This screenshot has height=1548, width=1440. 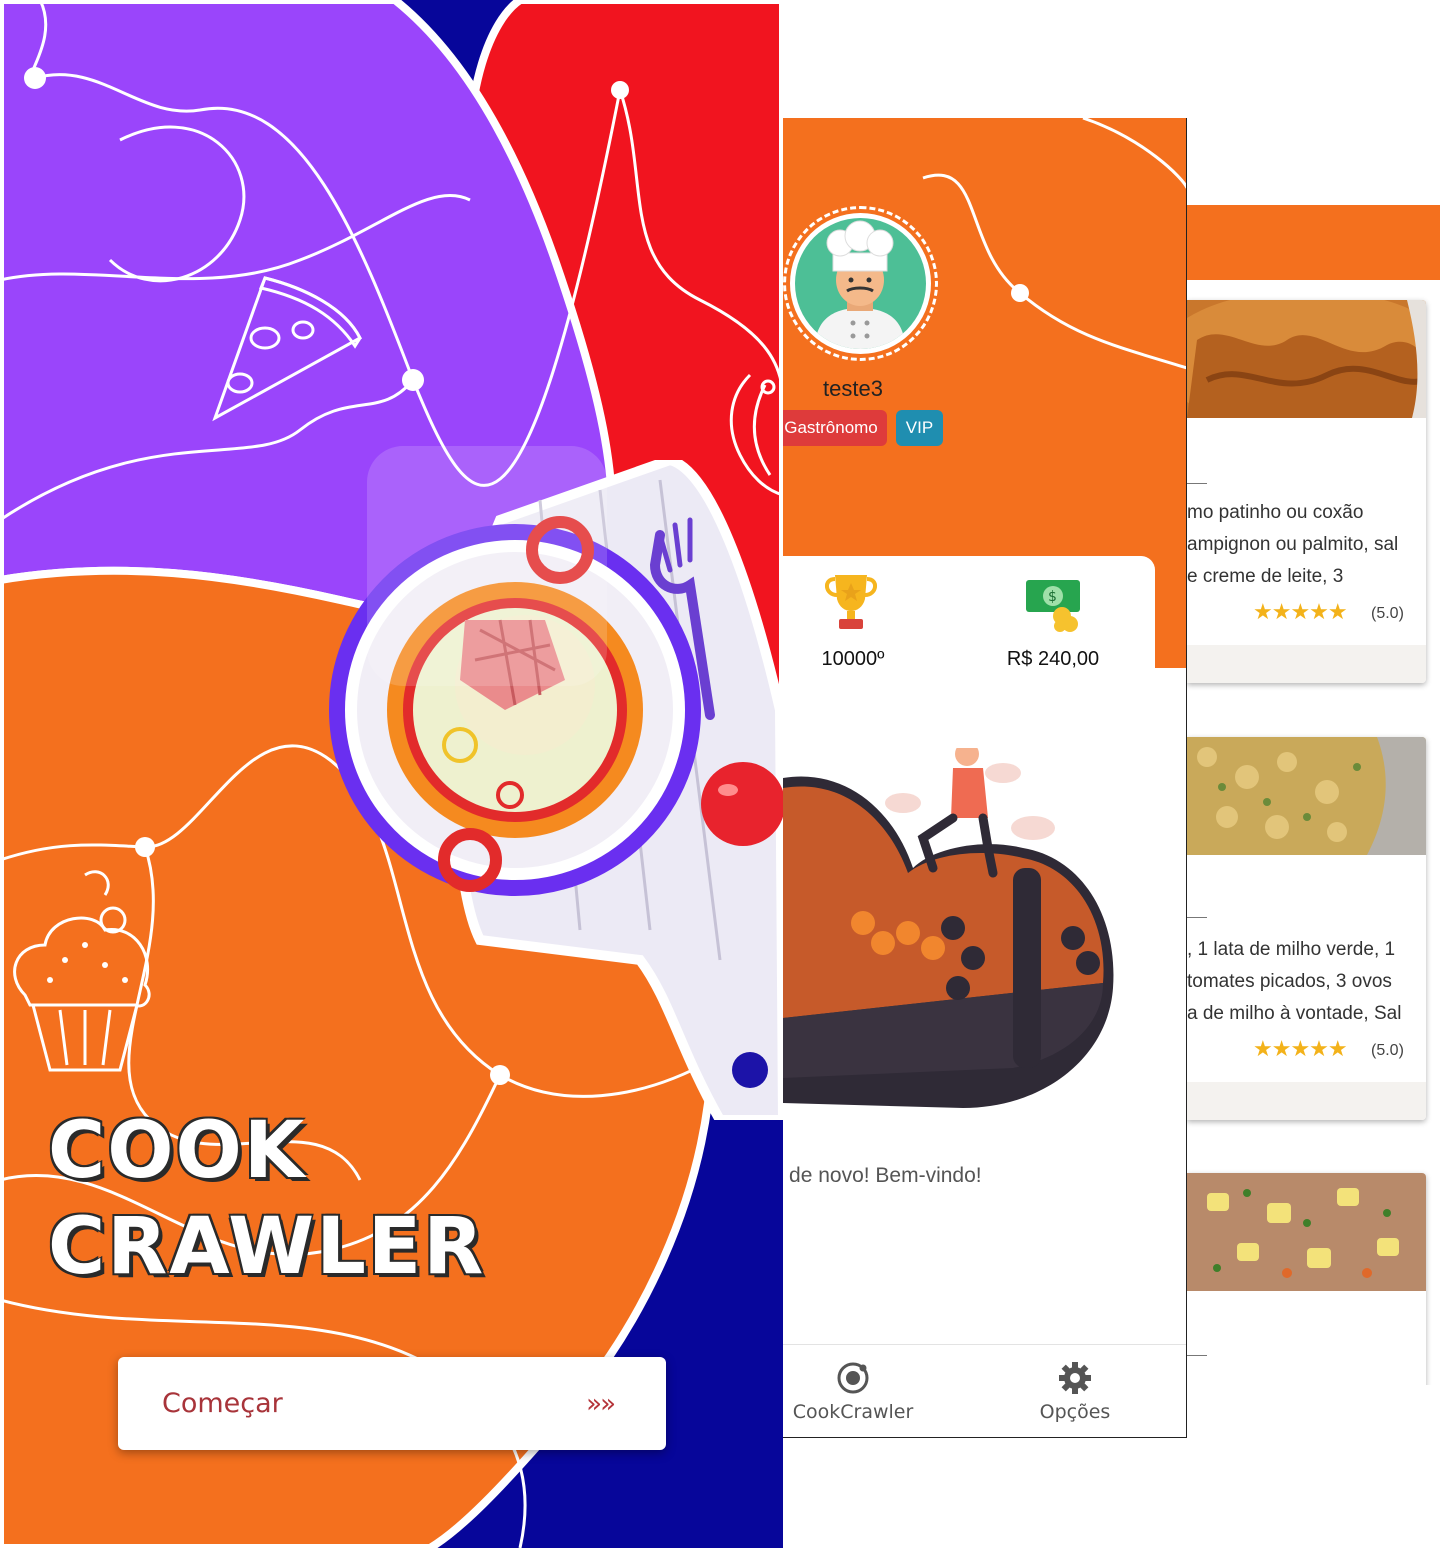 What do you see at coordinates (1291, 949) in the screenshot?
I see `ingredient-line: , 1 lata de milho verde, 1` at bounding box center [1291, 949].